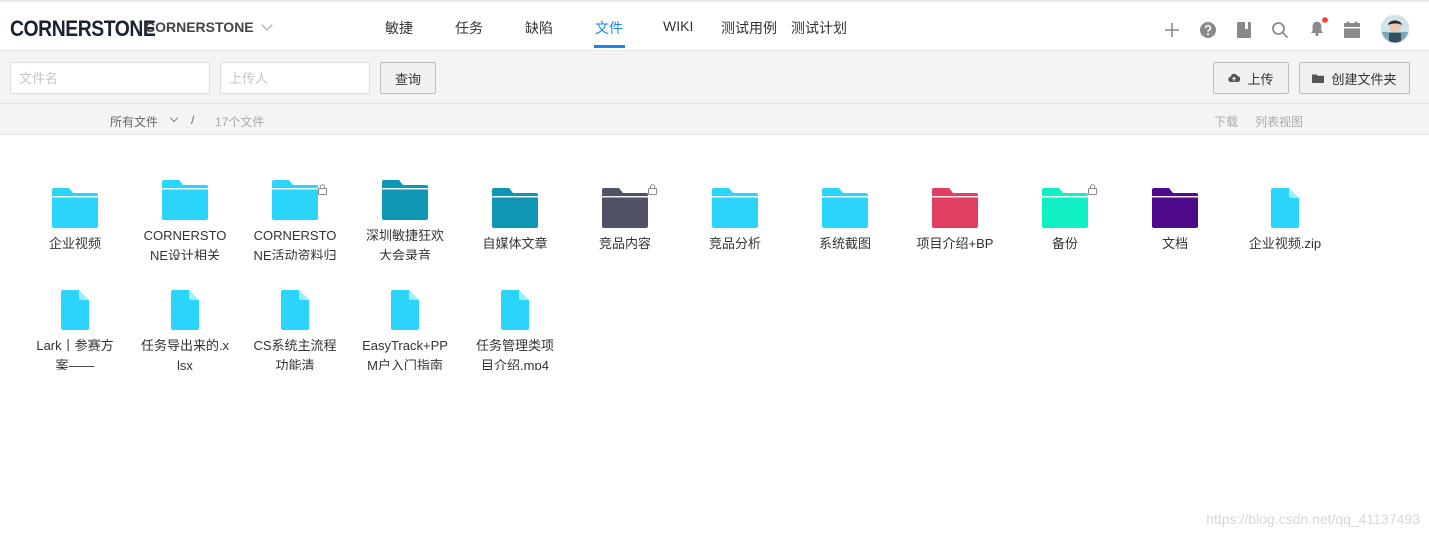 The image size is (1429, 539). I want to click on item-name: CORNERSTONE活动资料归档, so click(295, 244).